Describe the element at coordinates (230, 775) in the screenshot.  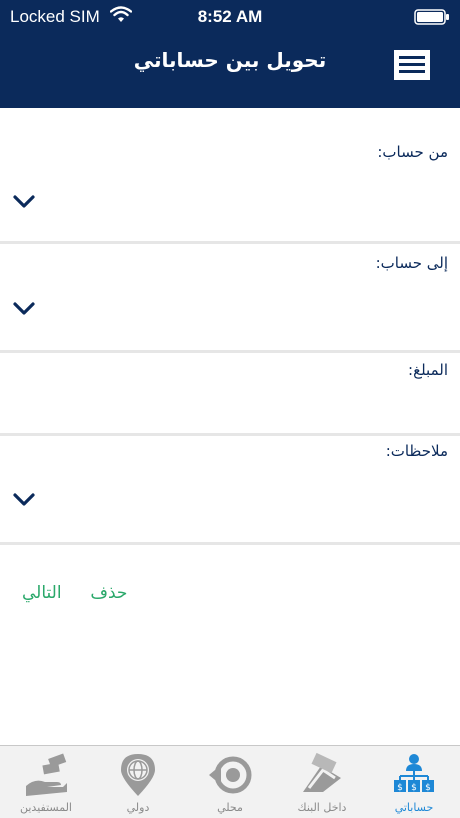
I see `local-icon` at that location.